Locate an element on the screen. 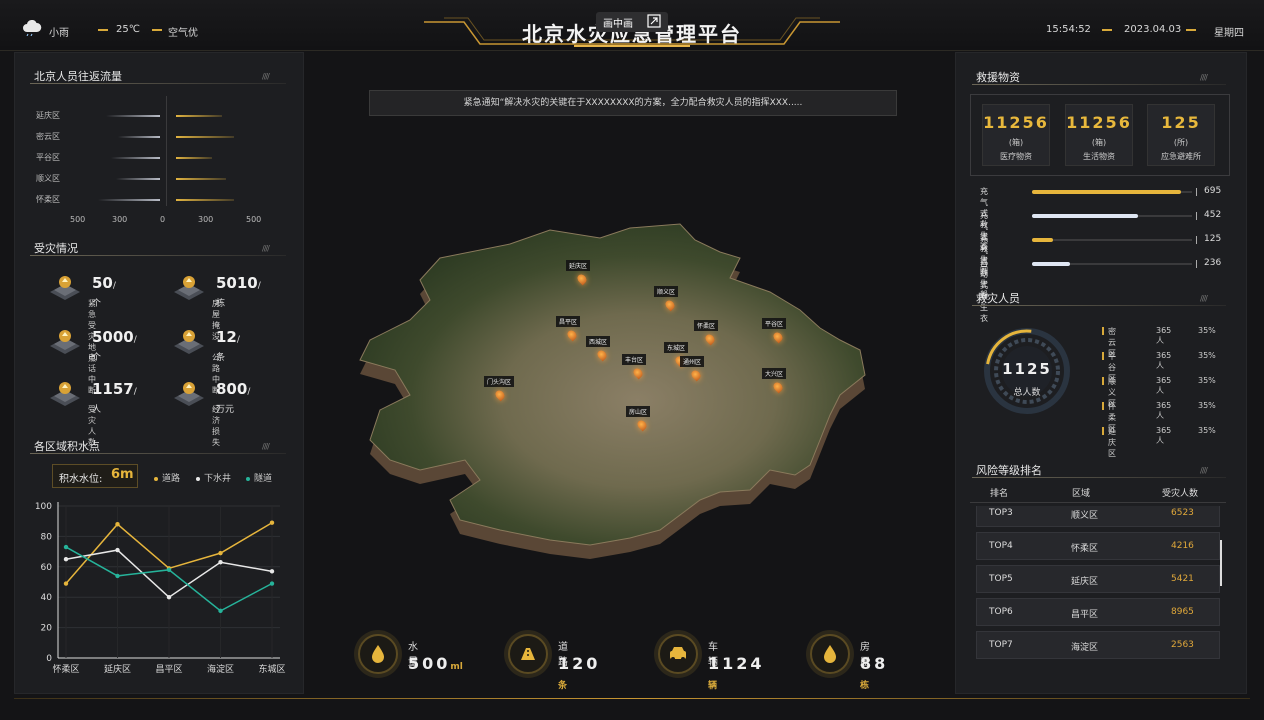  house-water-icon is located at coordinates (830, 654).